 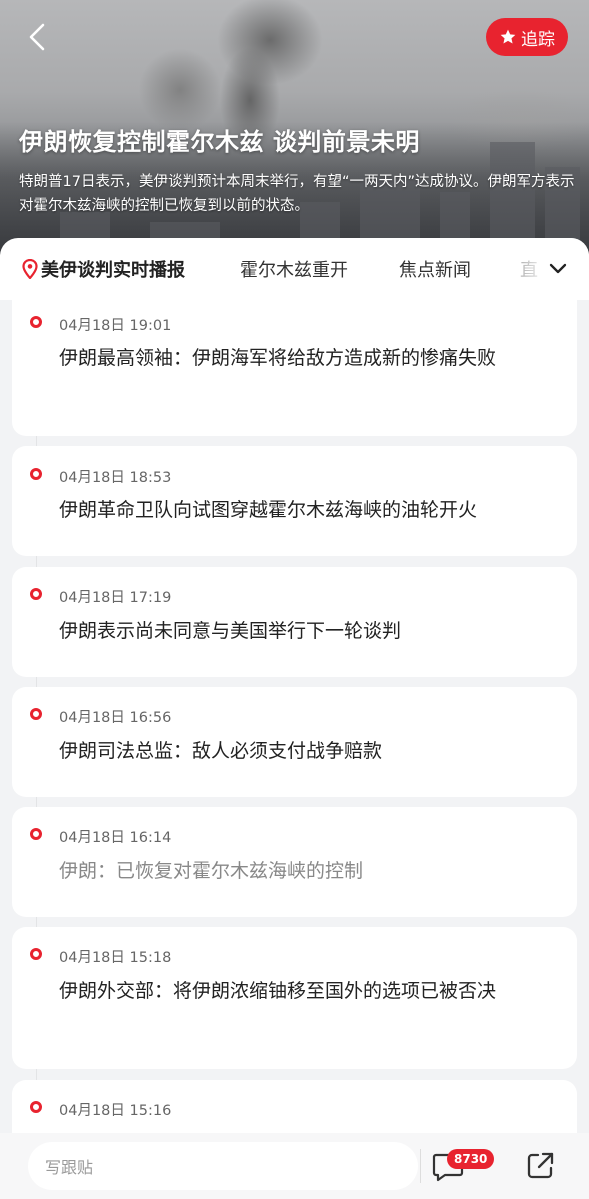 What do you see at coordinates (115, 958) in the screenshot?
I see `item-time: 04月18日 15:18` at bounding box center [115, 958].